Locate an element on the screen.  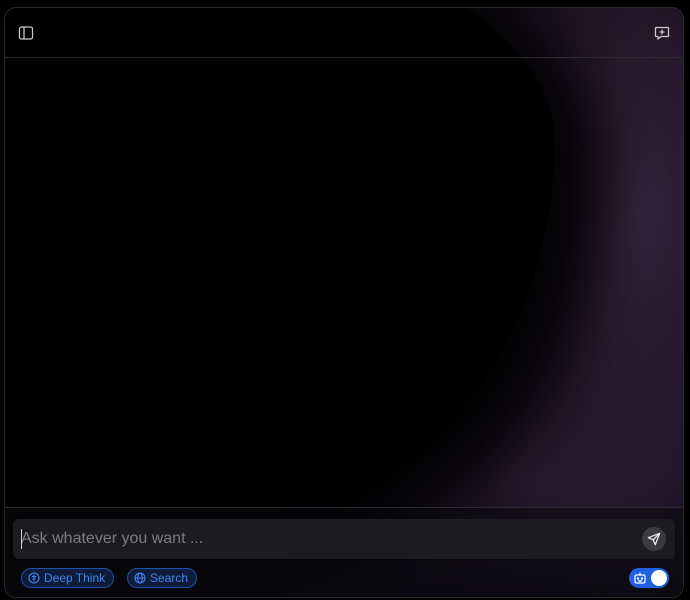
send-icon is located at coordinates (654, 539).